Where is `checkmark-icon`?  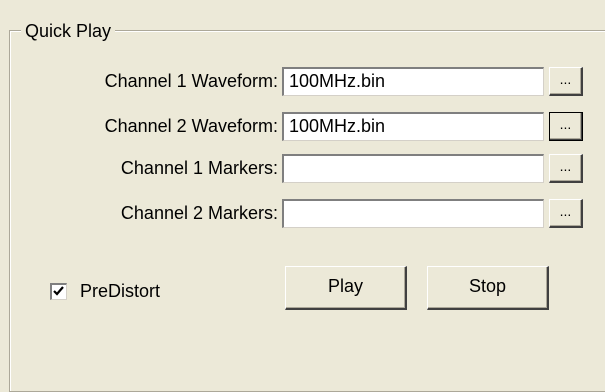
checkmark-icon is located at coordinates (58, 291).